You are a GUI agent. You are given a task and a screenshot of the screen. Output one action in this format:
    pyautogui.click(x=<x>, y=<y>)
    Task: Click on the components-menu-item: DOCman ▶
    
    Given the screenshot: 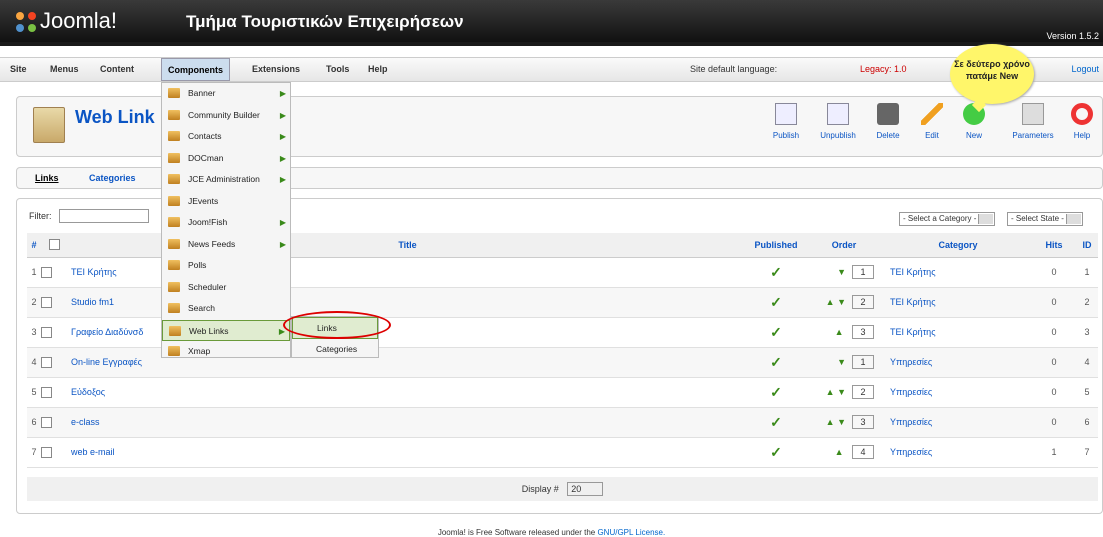 What is the action you would take?
    pyautogui.click(x=226, y=159)
    